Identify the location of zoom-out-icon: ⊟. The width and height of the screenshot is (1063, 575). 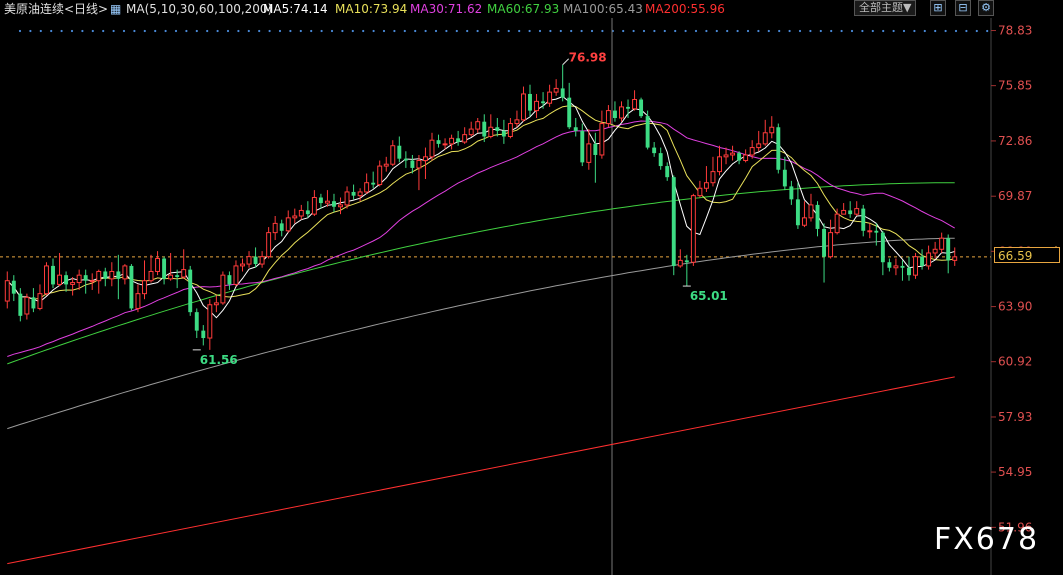
(963, 8).